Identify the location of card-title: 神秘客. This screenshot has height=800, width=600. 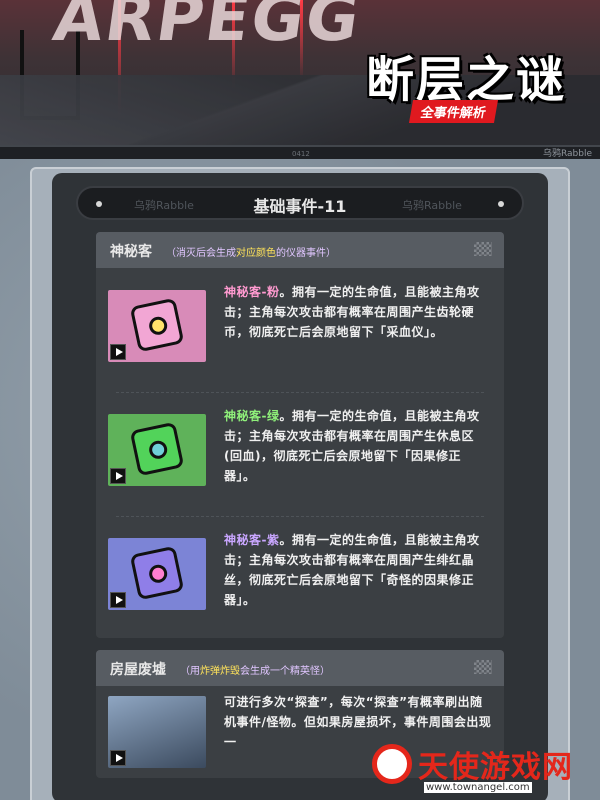
(131, 252).